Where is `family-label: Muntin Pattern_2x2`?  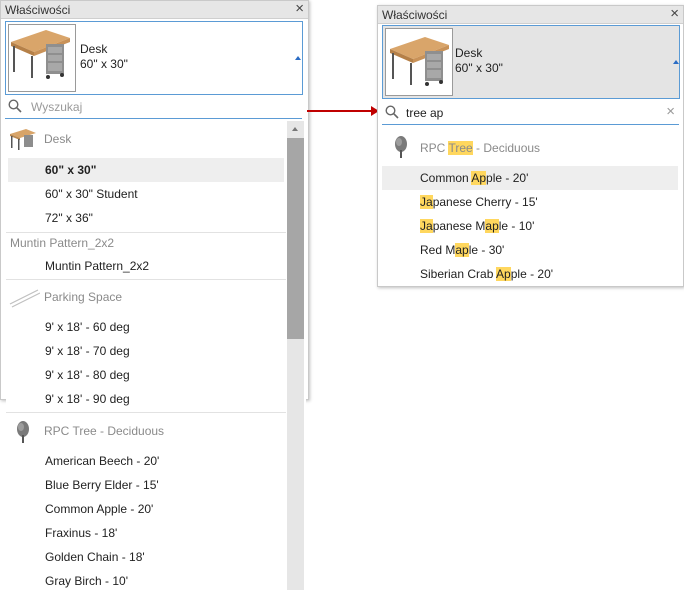
family-label: Muntin Pattern_2x2 is located at coordinates (62, 243).